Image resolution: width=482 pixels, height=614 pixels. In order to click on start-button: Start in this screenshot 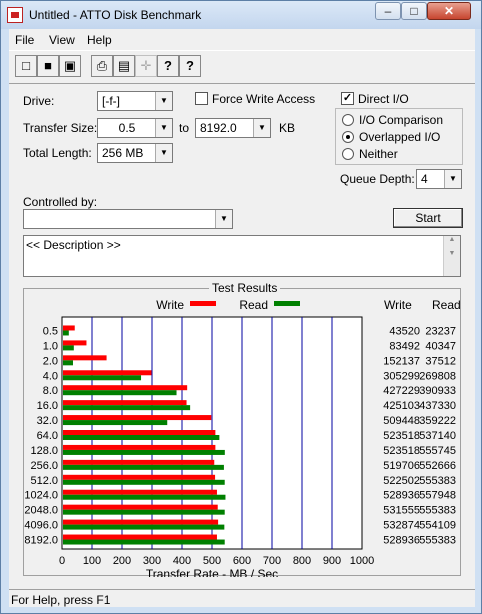, I will do `click(428, 218)`.